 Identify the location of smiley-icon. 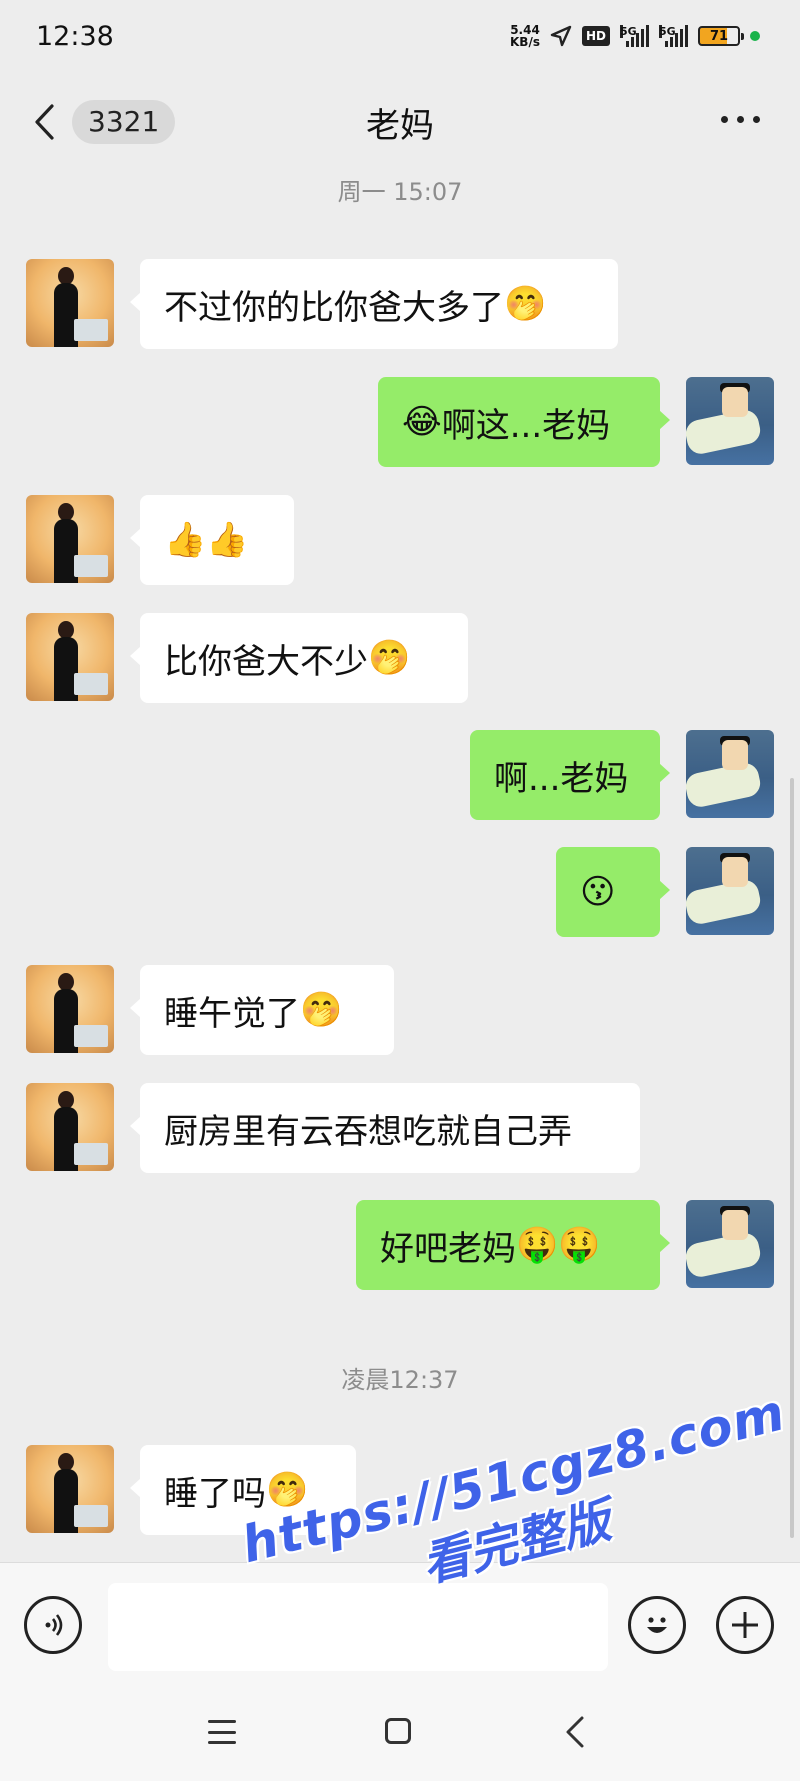
(657, 1625).